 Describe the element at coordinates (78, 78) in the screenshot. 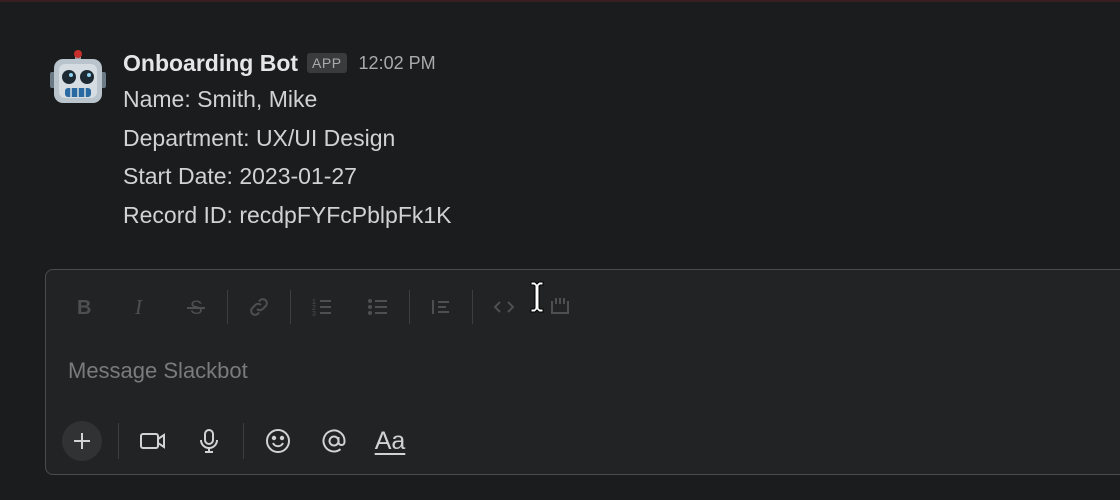

I see `robot-avatar-icon` at that location.